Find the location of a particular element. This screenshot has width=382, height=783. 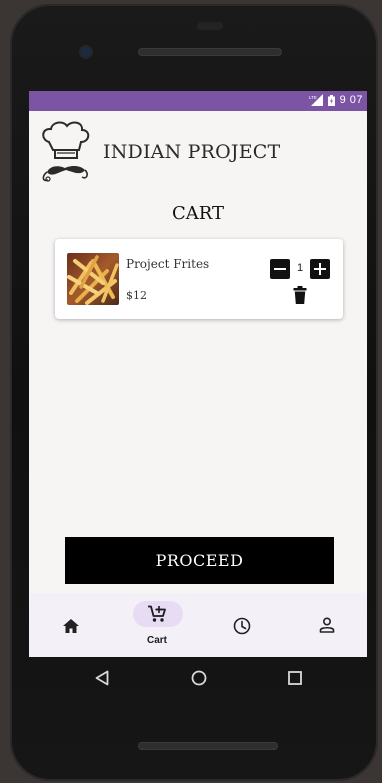

nav-item-profile is located at coordinates (325, 625).